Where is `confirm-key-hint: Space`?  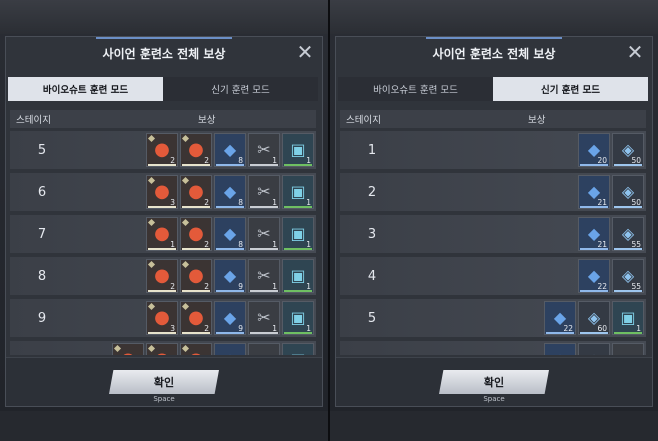 confirm-key-hint: Space is located at coordinates (164, 399).